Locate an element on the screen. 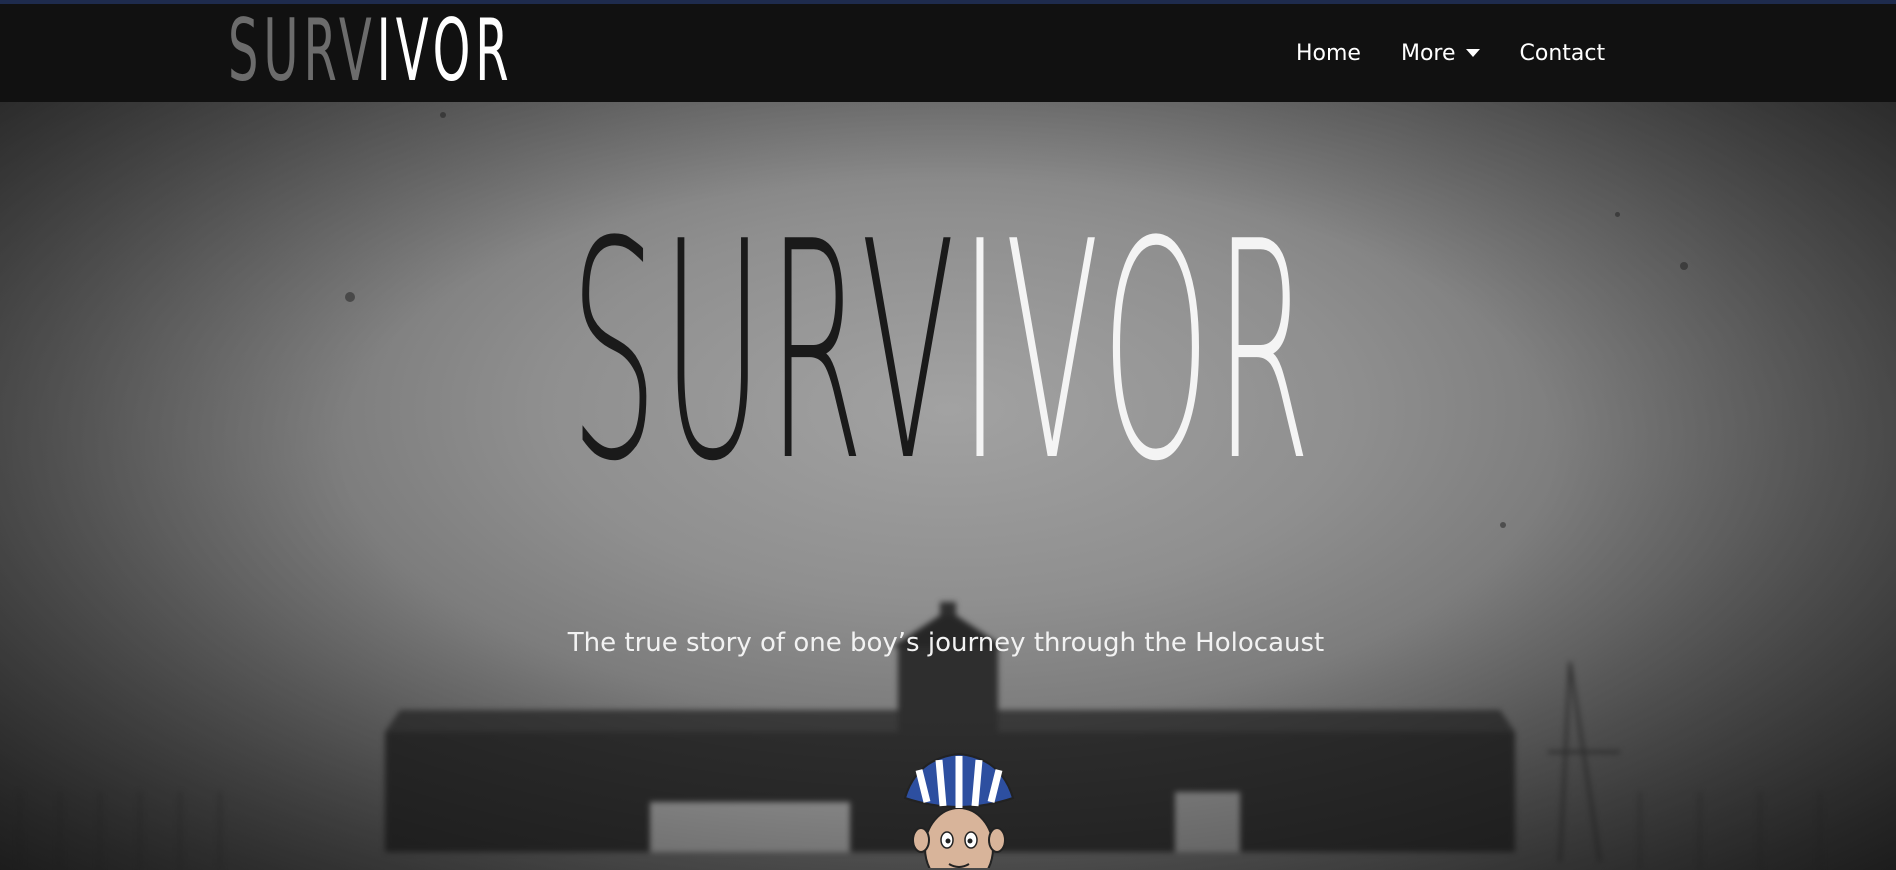  nav-home-label: Home is located at coordinates (1328, 53).